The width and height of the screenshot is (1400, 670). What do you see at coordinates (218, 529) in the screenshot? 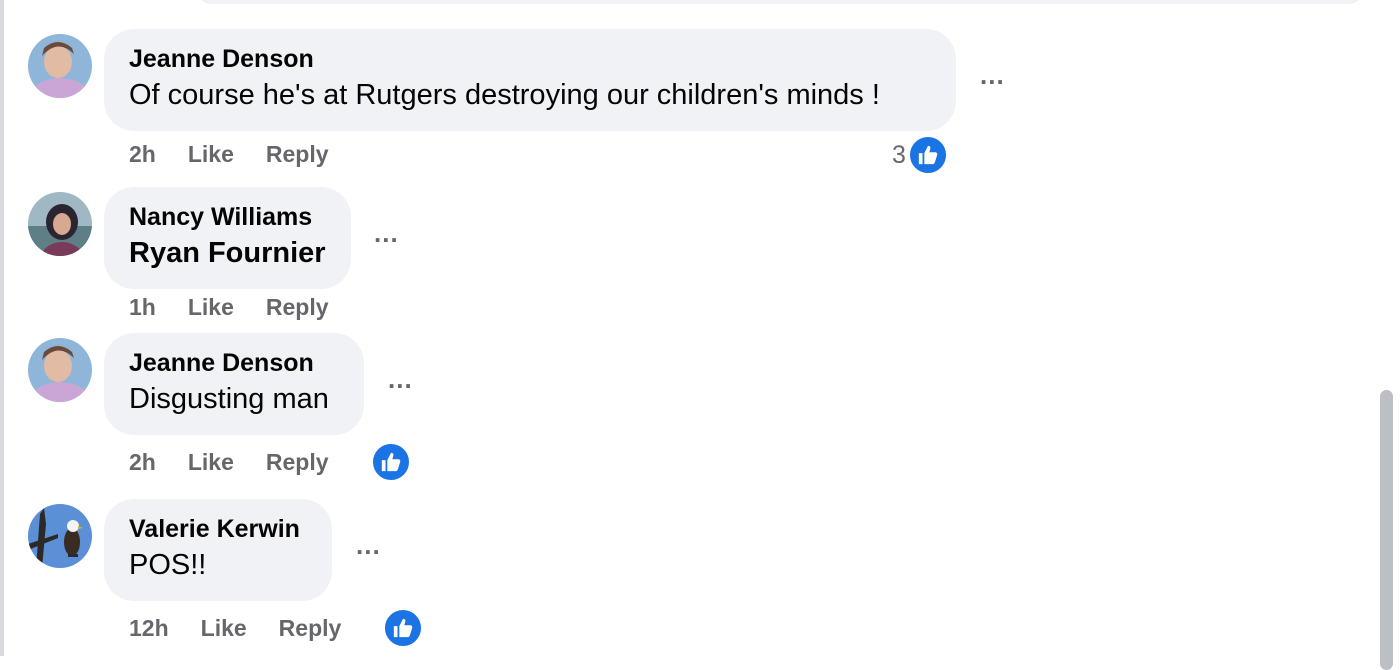
I see `comment-author: Valerie Kerwin` at bounding box center [218, 529].